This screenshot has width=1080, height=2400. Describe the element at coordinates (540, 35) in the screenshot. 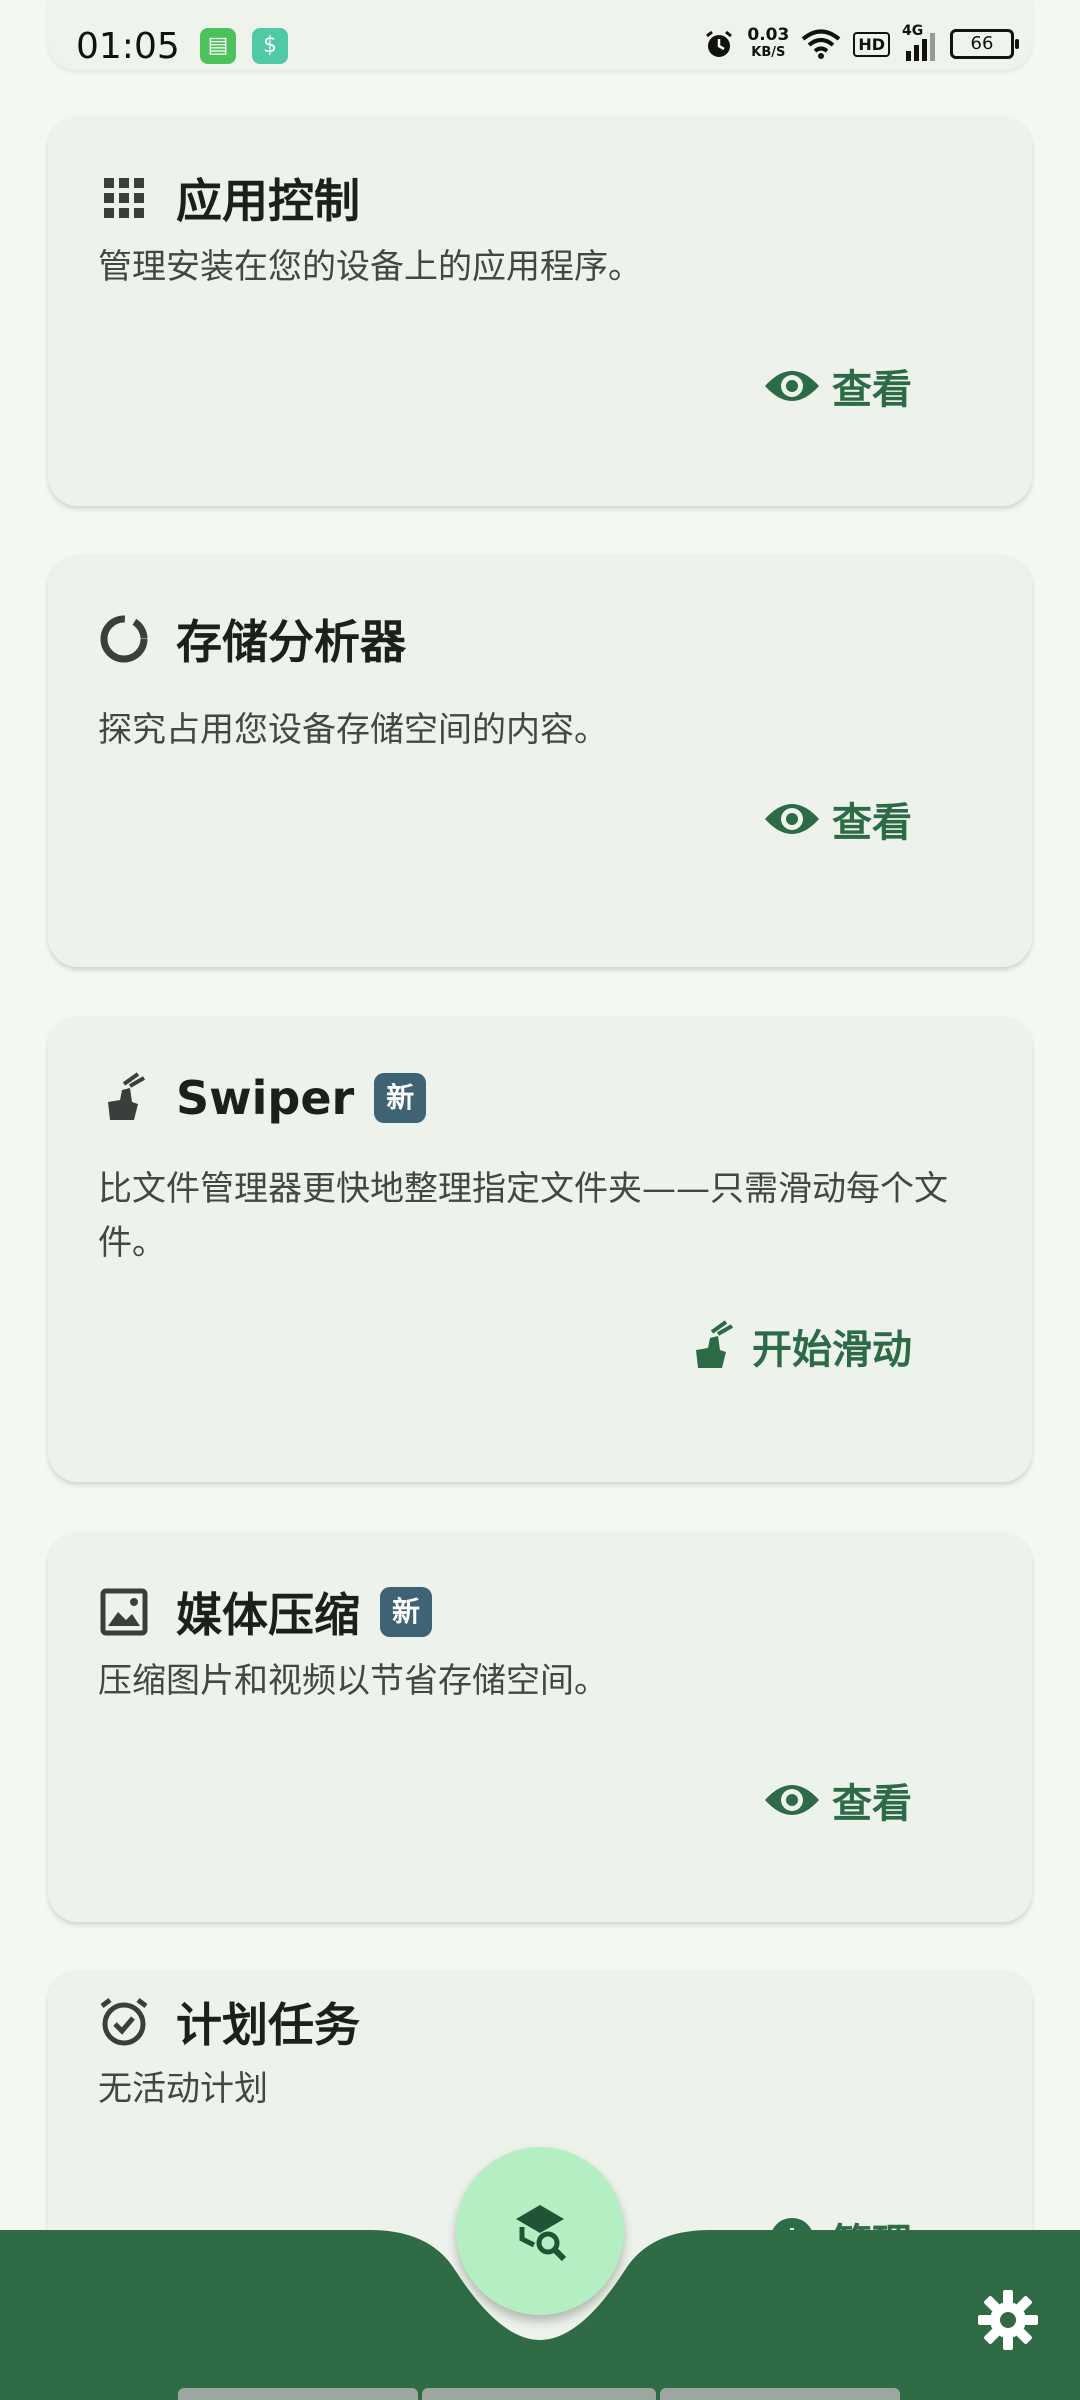

I see `status-bar: 01:05 ▤ $ 0.03 KB/S HD 4G 66` at that location.